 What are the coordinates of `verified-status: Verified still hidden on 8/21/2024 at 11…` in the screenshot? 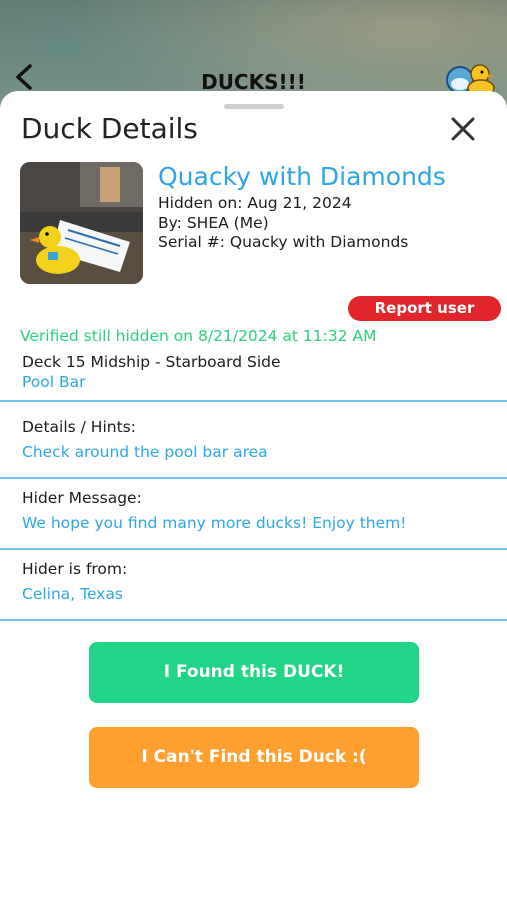 It's located at (198, 336).